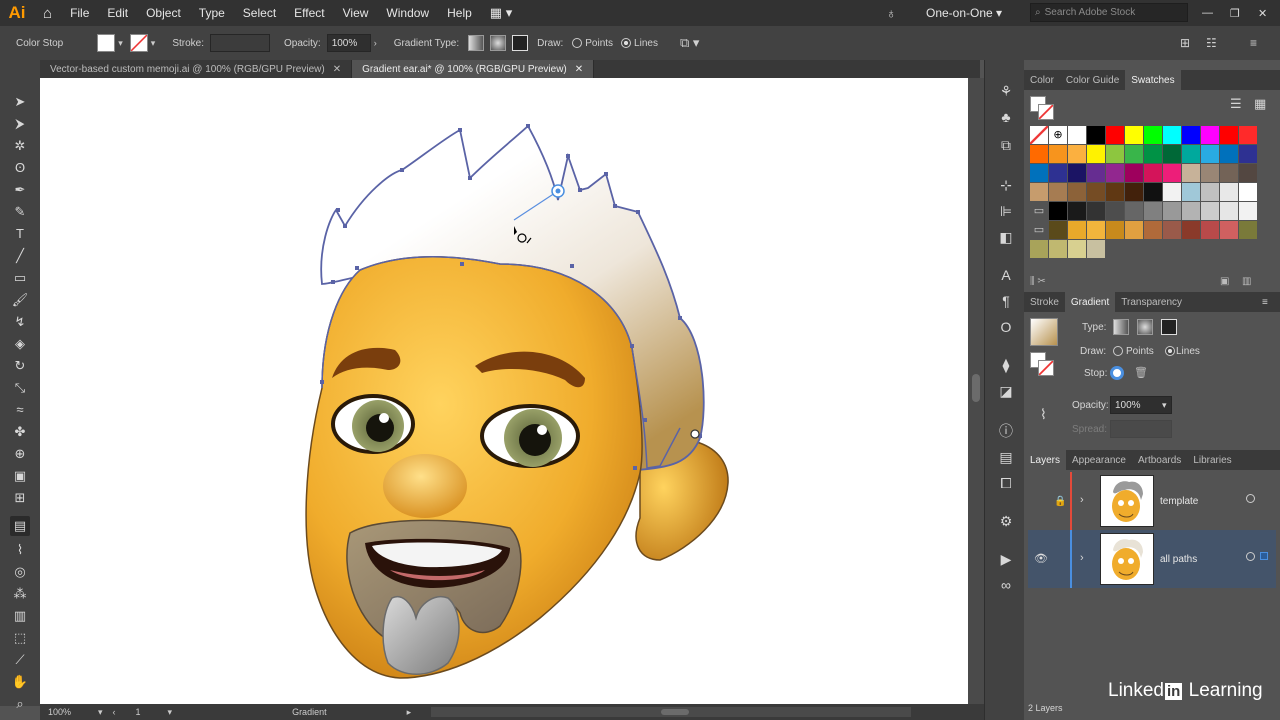 Image resolution: width=1280 pixels, height=720 pixels. What do you see at coordinates (1006, 145) in the screenshot?
I see `image-trace-icon: ⧉` at bounding box center [1006, 145].